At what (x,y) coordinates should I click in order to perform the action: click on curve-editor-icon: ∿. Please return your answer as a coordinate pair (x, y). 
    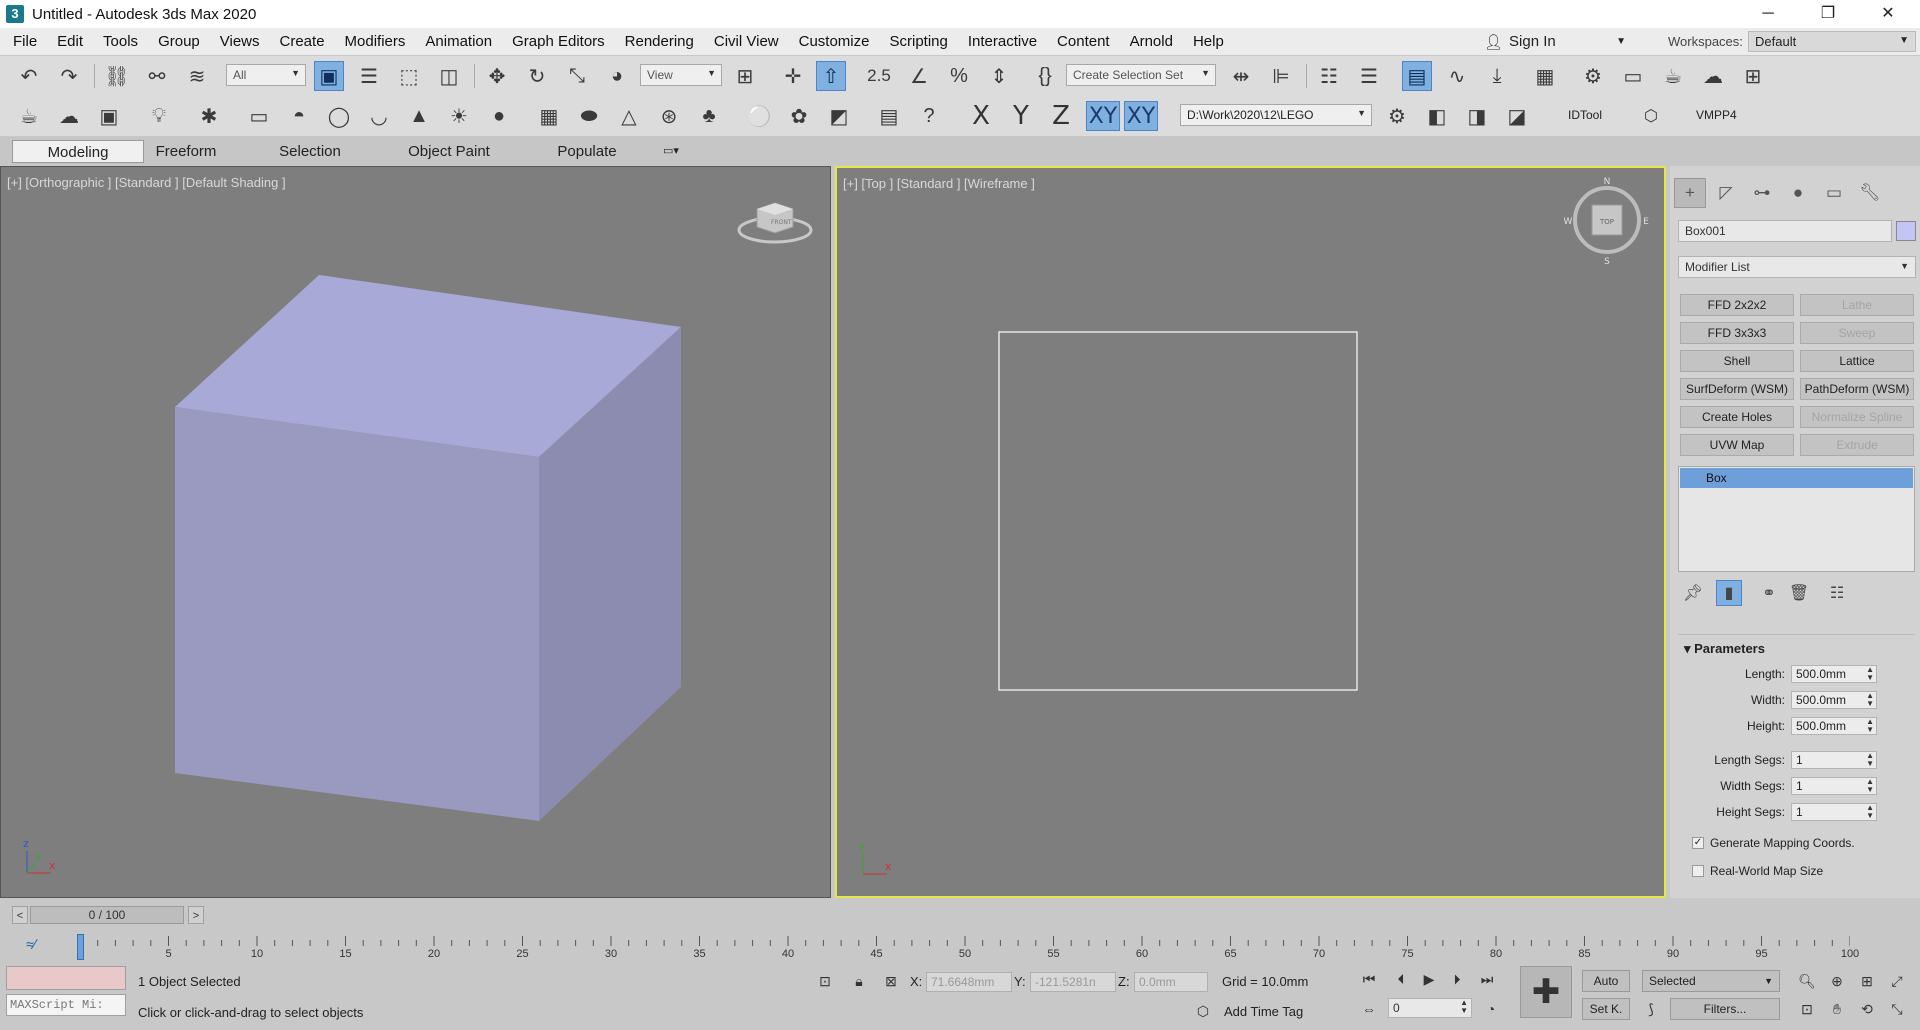
    Looking at the image, I should click on (1457, 76).